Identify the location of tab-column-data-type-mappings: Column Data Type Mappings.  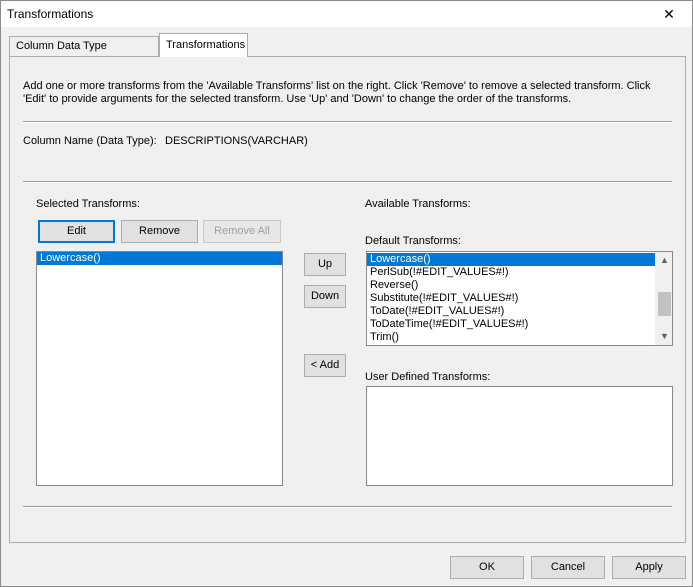
(84, 53).